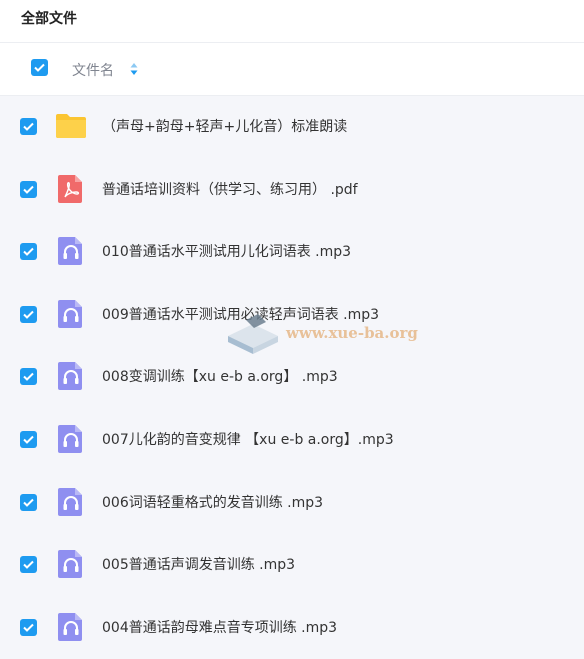 The image size is (584, 659). What do you see at coordinates (292, 21) in the screenshot?
I see `top-bar: 全部文件` at bounding box center [292, 21].